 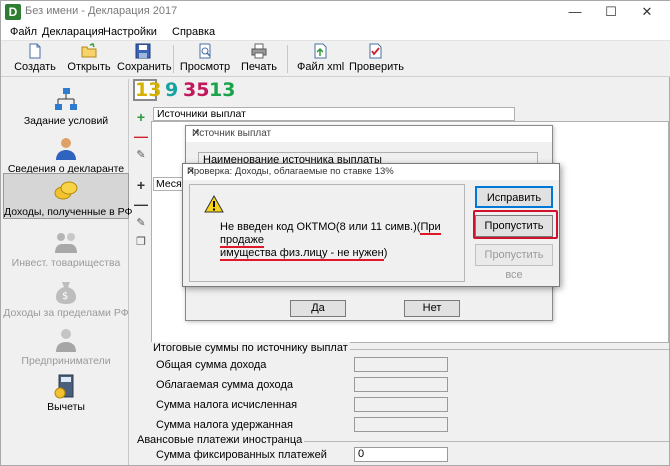 I want to click on edit-source-icon: ✎, so click(x=141, y=155).